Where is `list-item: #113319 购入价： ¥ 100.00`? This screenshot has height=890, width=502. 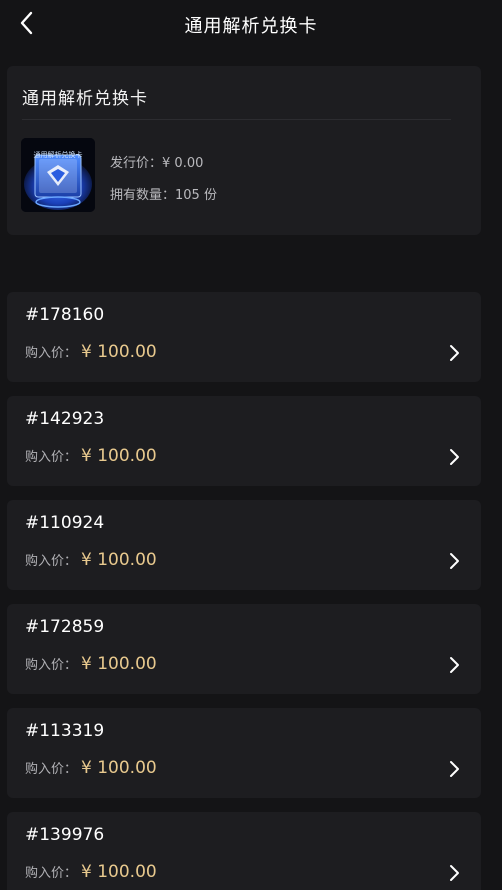 list-item: #113319 购入价： ¥ 100.00 is located at coordinates (244, 753).